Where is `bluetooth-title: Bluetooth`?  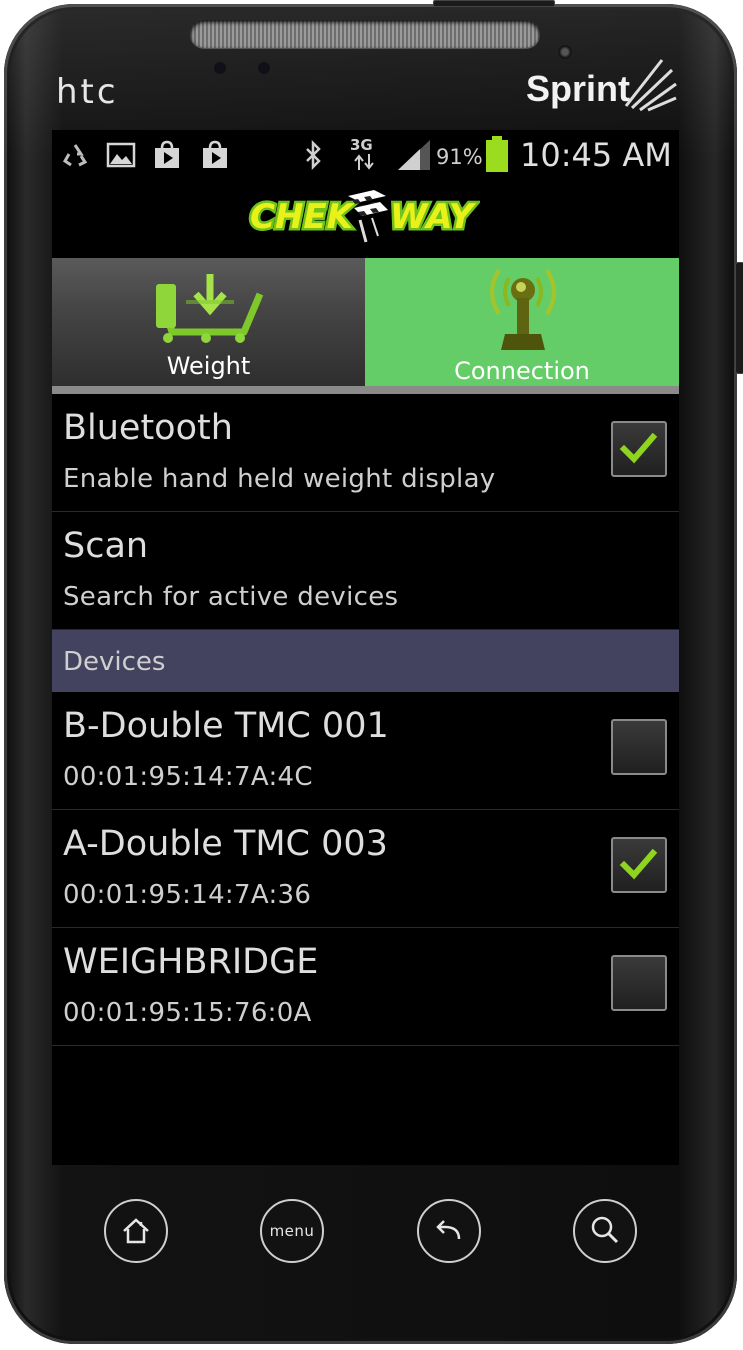
bluetooth-title: Bluetooth is located at coordinates (148, 428).